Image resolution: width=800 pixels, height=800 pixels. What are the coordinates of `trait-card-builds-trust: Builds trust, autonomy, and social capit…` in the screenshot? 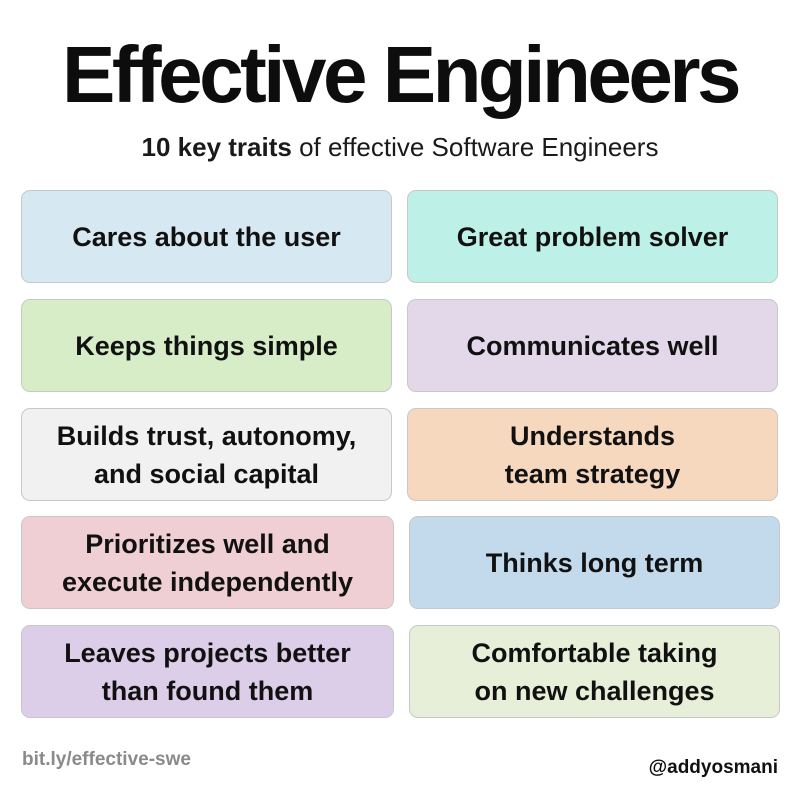 It's located at (206, 454).